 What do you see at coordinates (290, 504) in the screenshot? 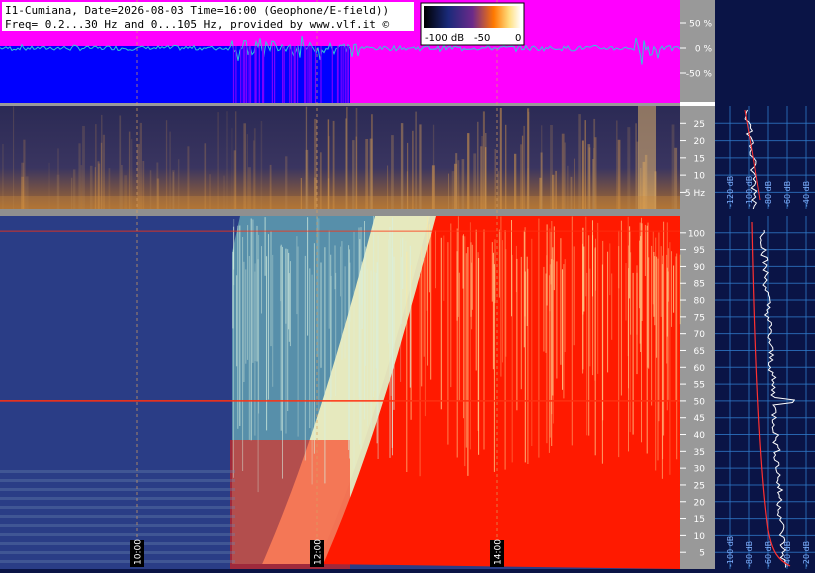
I see `spectrogram-low-burst` at bounding box center [290, 504].